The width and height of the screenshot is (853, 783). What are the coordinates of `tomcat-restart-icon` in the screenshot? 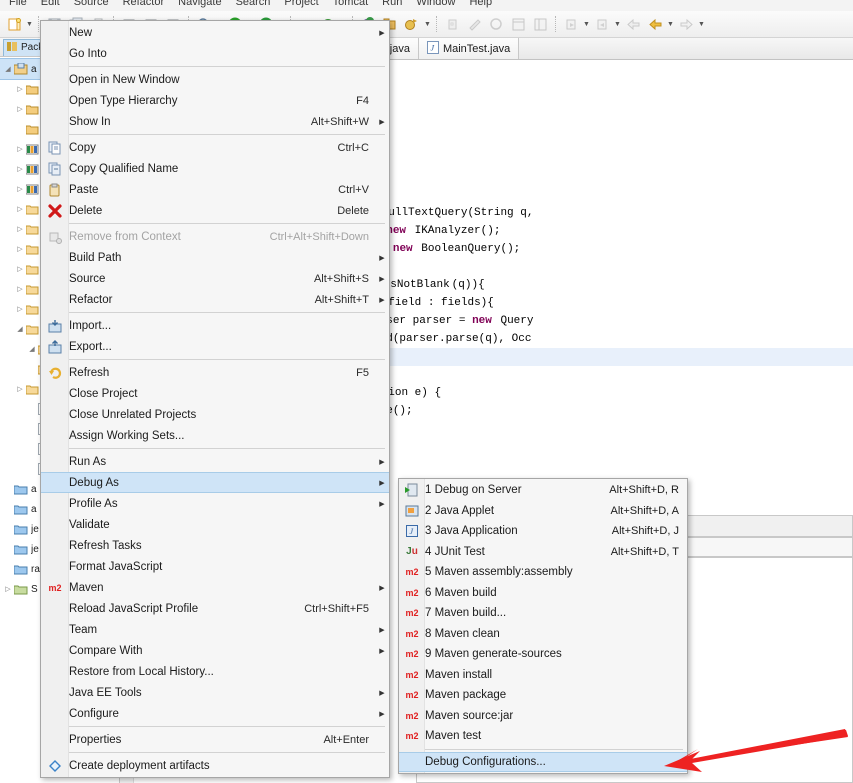 It's located at (496, 24).